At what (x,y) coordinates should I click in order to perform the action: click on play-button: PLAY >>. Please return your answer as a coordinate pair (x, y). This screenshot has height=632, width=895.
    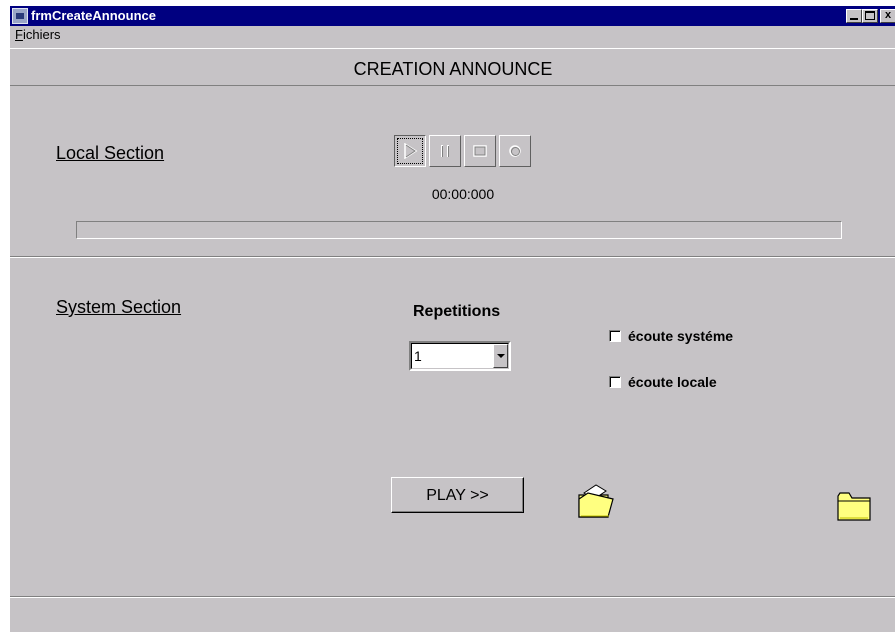
    Looking at the image, I should click on (457, 495).